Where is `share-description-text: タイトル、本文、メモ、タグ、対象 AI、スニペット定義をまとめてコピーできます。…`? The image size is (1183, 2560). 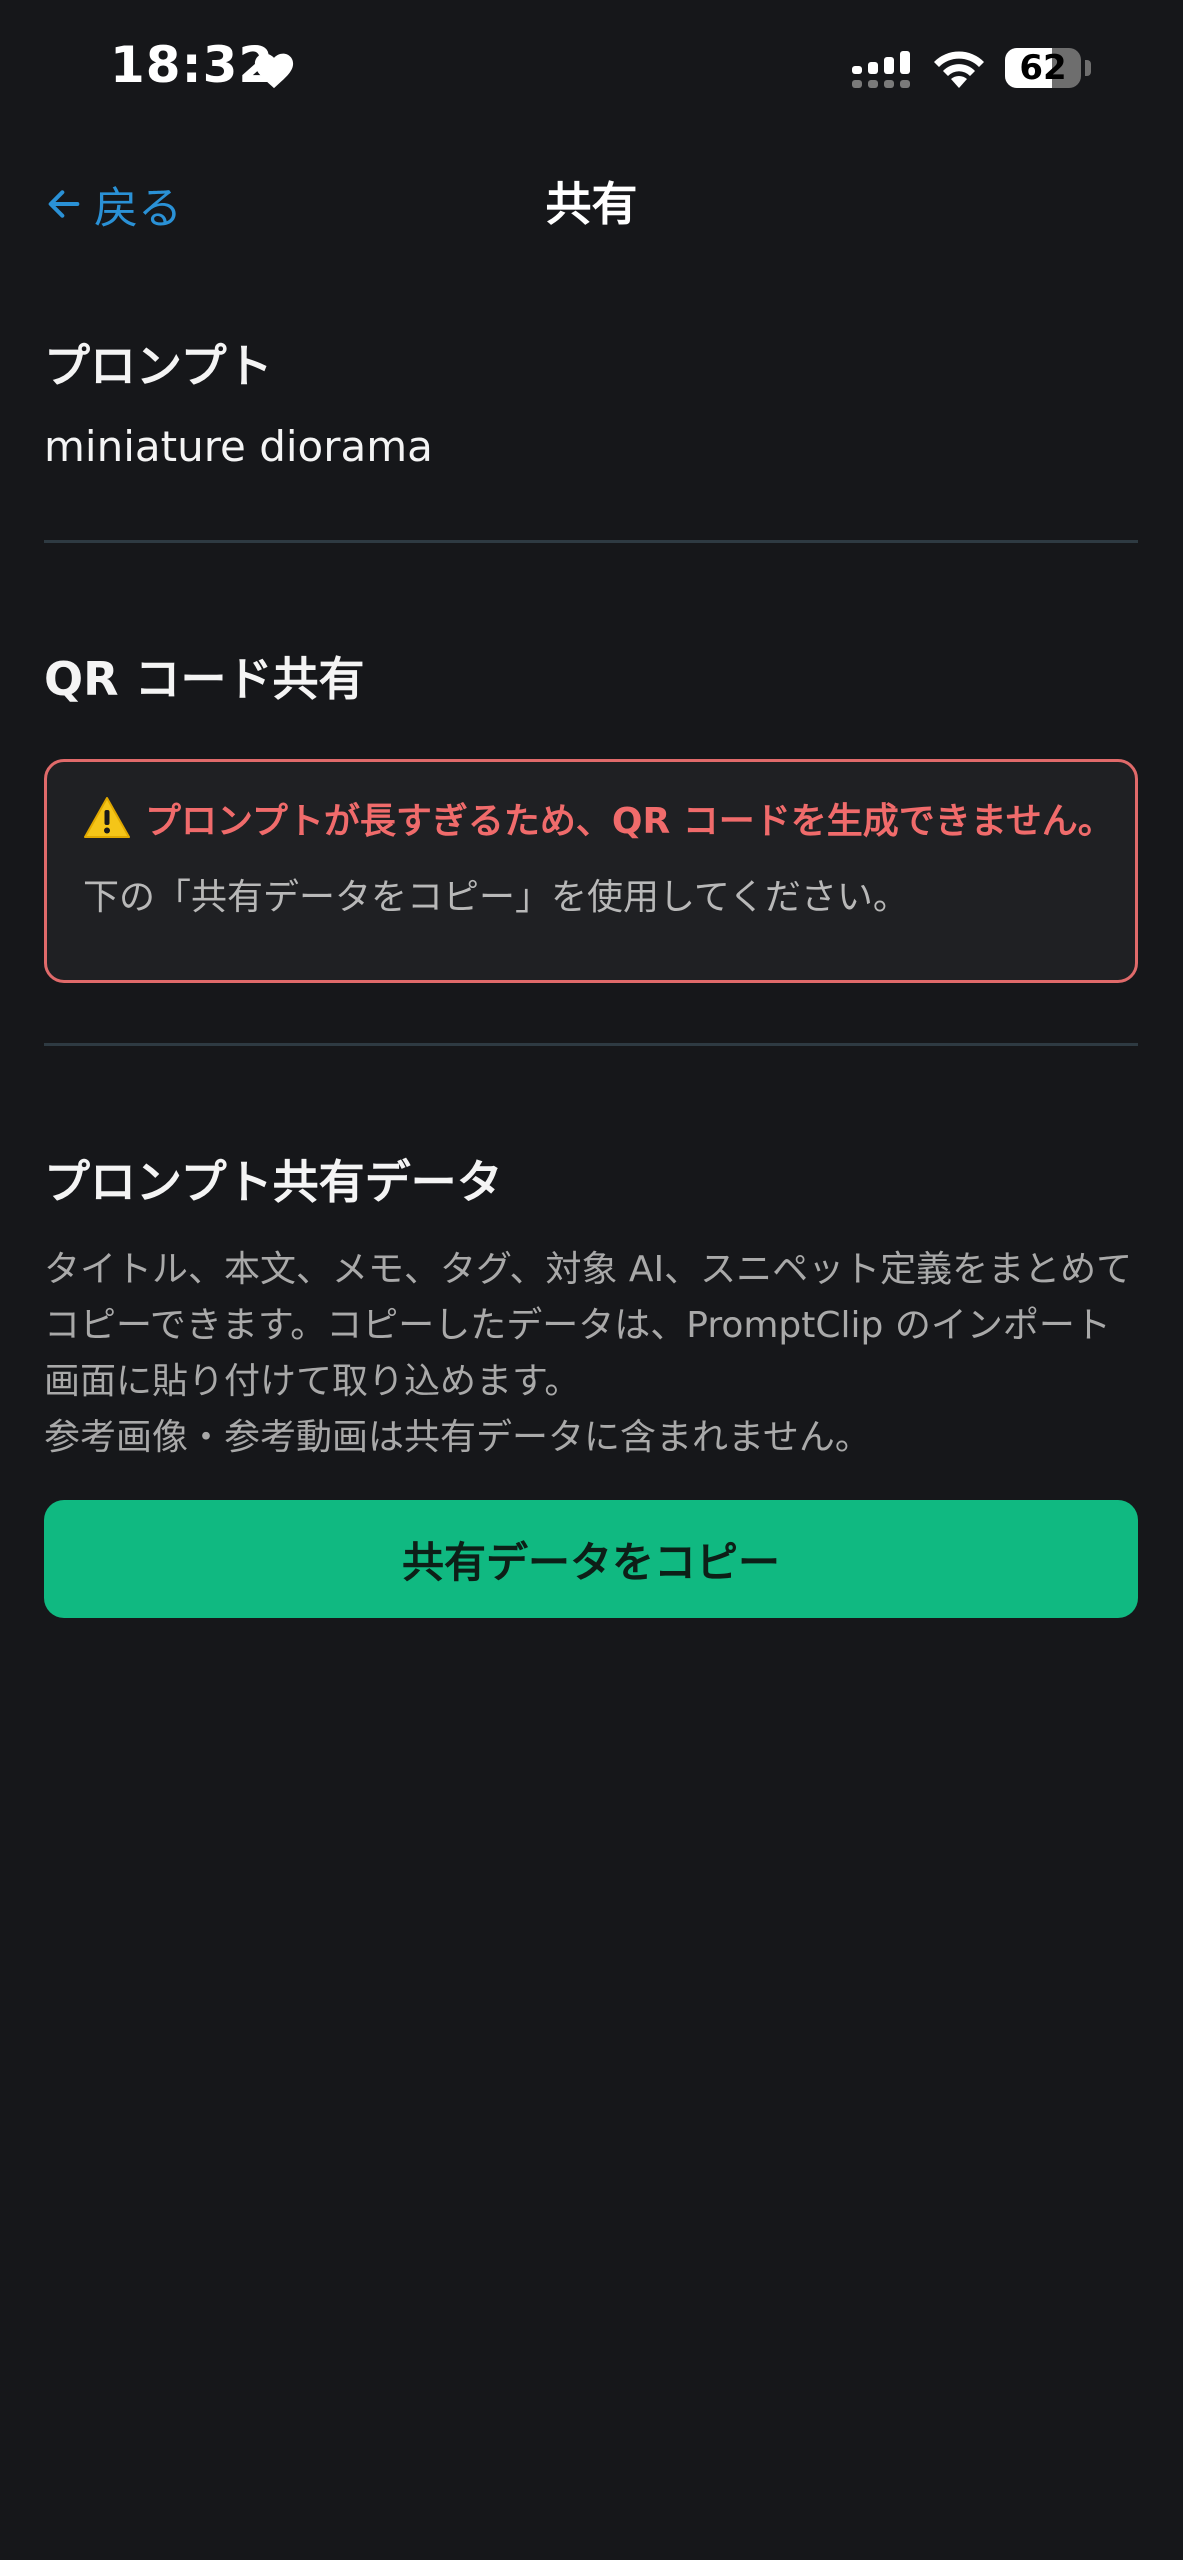 share-description-text: タイトル、本文、メモ、タグ、対象 AI、スニペット定義をまとめてコピーできます。… is located at coordinates (588, 1325).